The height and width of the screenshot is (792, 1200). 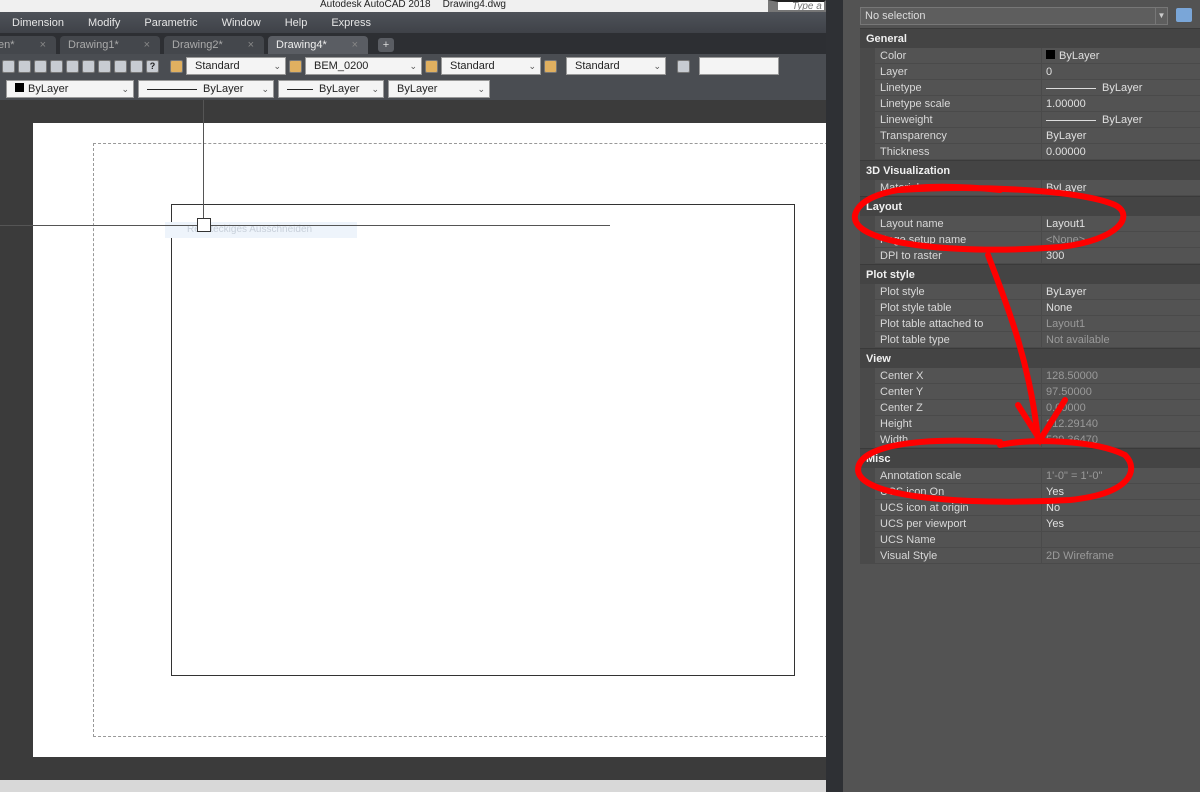 I want to click on tab-drawing: en* ×, so click(x=28, y=45).